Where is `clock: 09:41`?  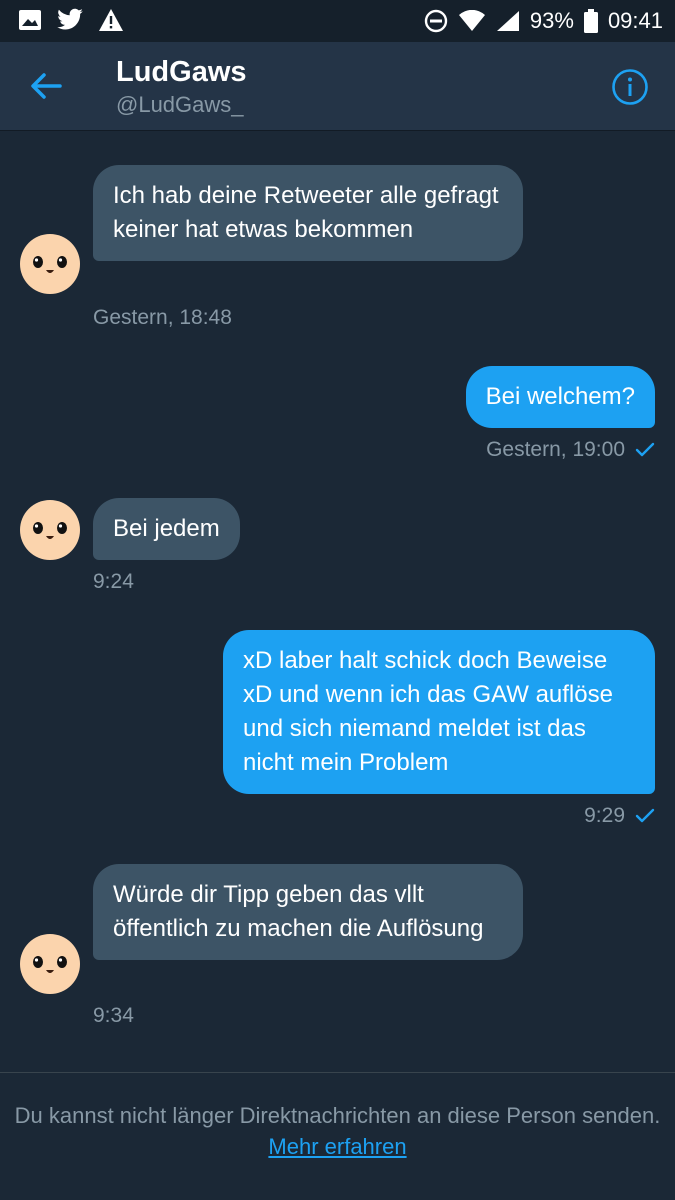 clock: 09:41 is located at coordinates (635, 20).